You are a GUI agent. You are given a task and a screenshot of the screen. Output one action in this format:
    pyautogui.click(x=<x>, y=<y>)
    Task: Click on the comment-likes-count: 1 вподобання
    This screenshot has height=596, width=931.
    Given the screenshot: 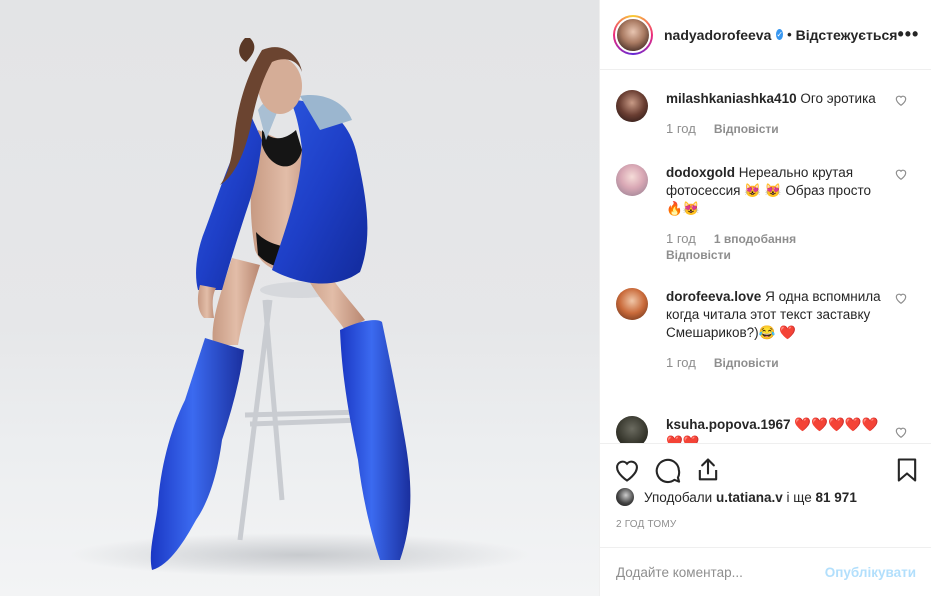 What is the action you would take?
    pyautogui.click(x=755, y=239)
    